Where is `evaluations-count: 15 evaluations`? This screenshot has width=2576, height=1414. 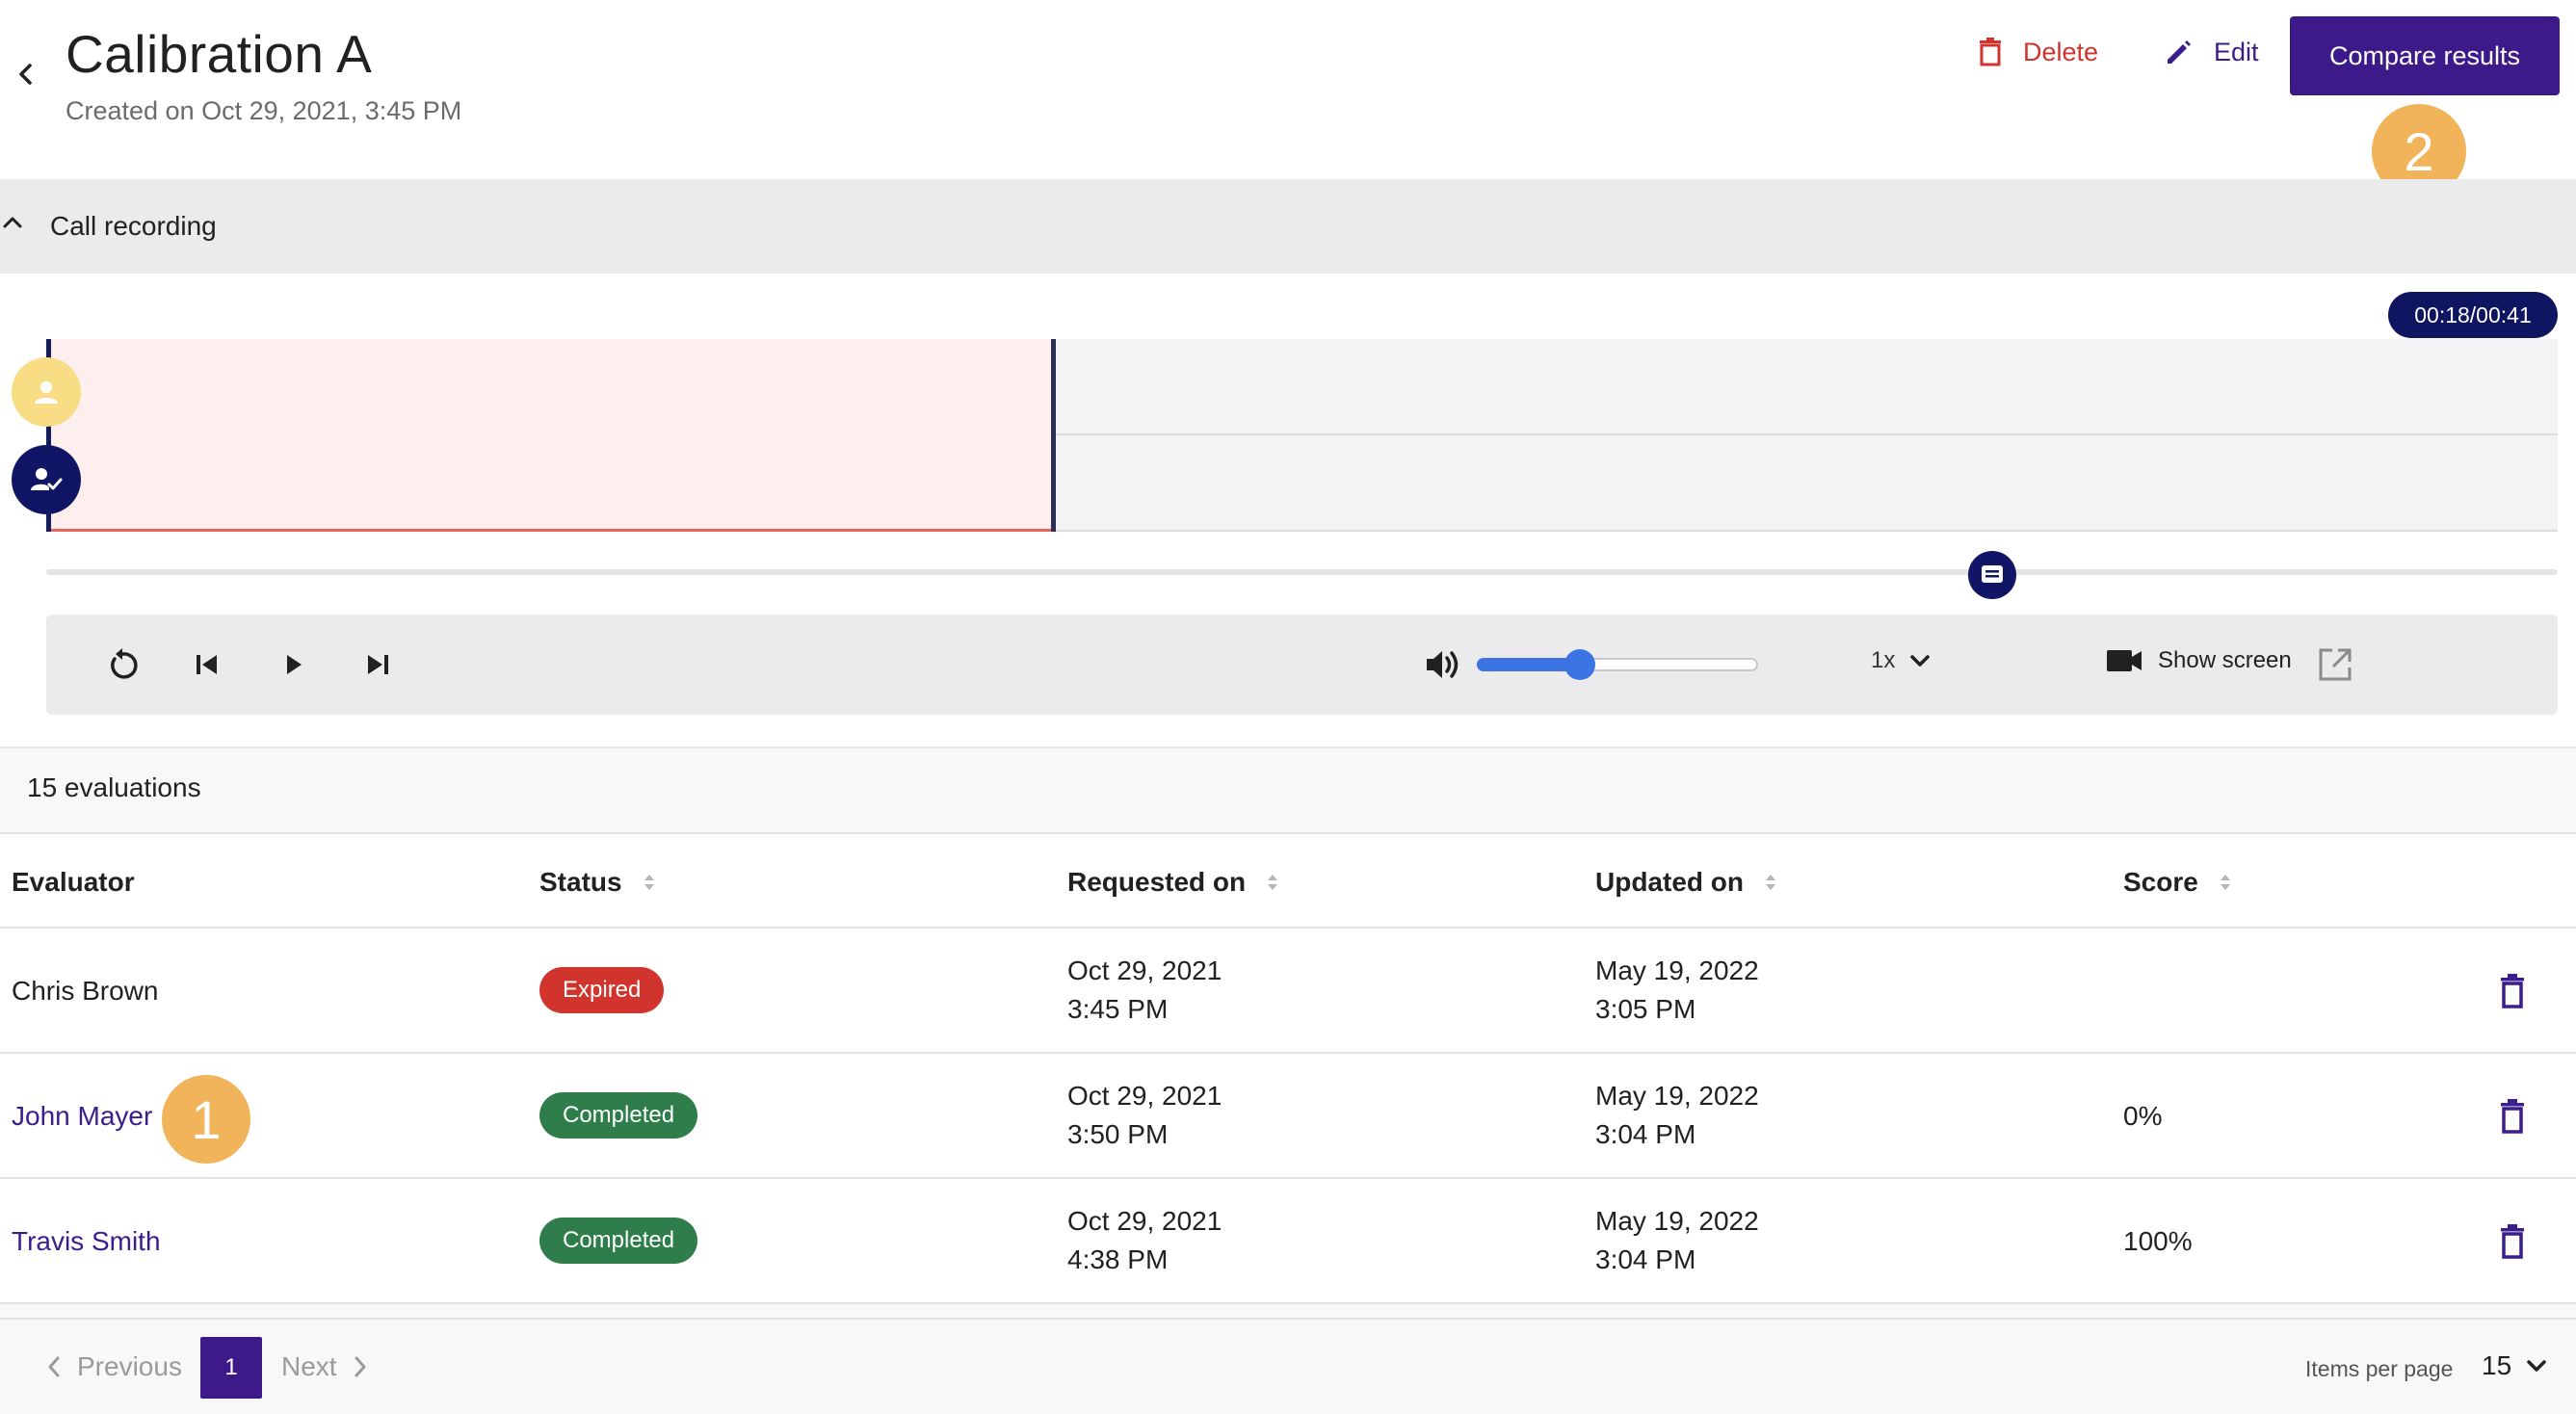 evaluations-count: 15 evaluations is located at coordinates (114, 787).